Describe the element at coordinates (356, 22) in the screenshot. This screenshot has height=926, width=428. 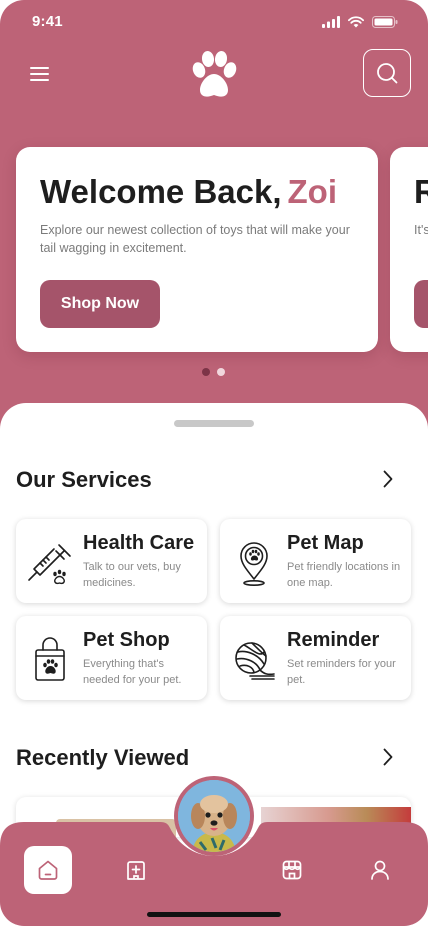
I see `wifi-icon` at that location.